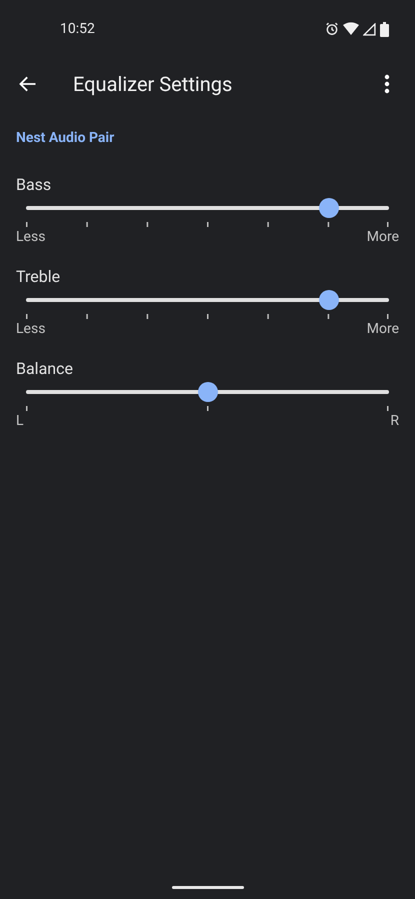 The height and width of the screenshot is (899, 415). Describe the element at coordinates (65, 138) in the screenshot. I see `section-title: Nest Audio Pair` at that location.